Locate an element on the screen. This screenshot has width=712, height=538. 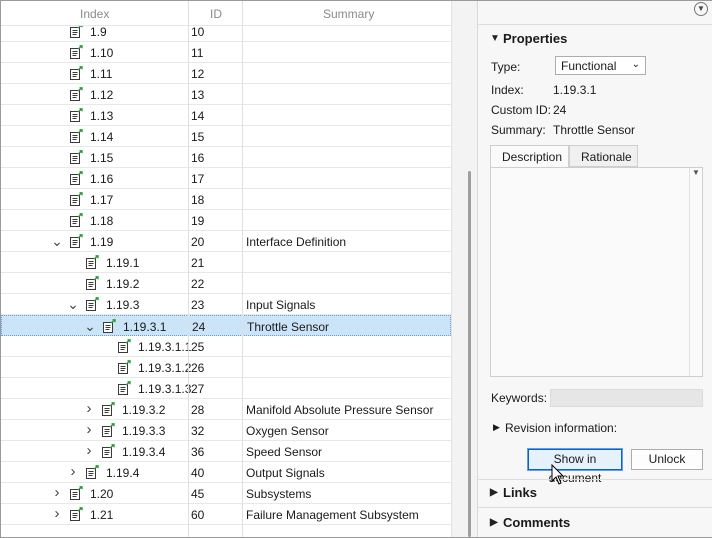
type-select: Functional ⌄ is located at coordinates (600, 65).